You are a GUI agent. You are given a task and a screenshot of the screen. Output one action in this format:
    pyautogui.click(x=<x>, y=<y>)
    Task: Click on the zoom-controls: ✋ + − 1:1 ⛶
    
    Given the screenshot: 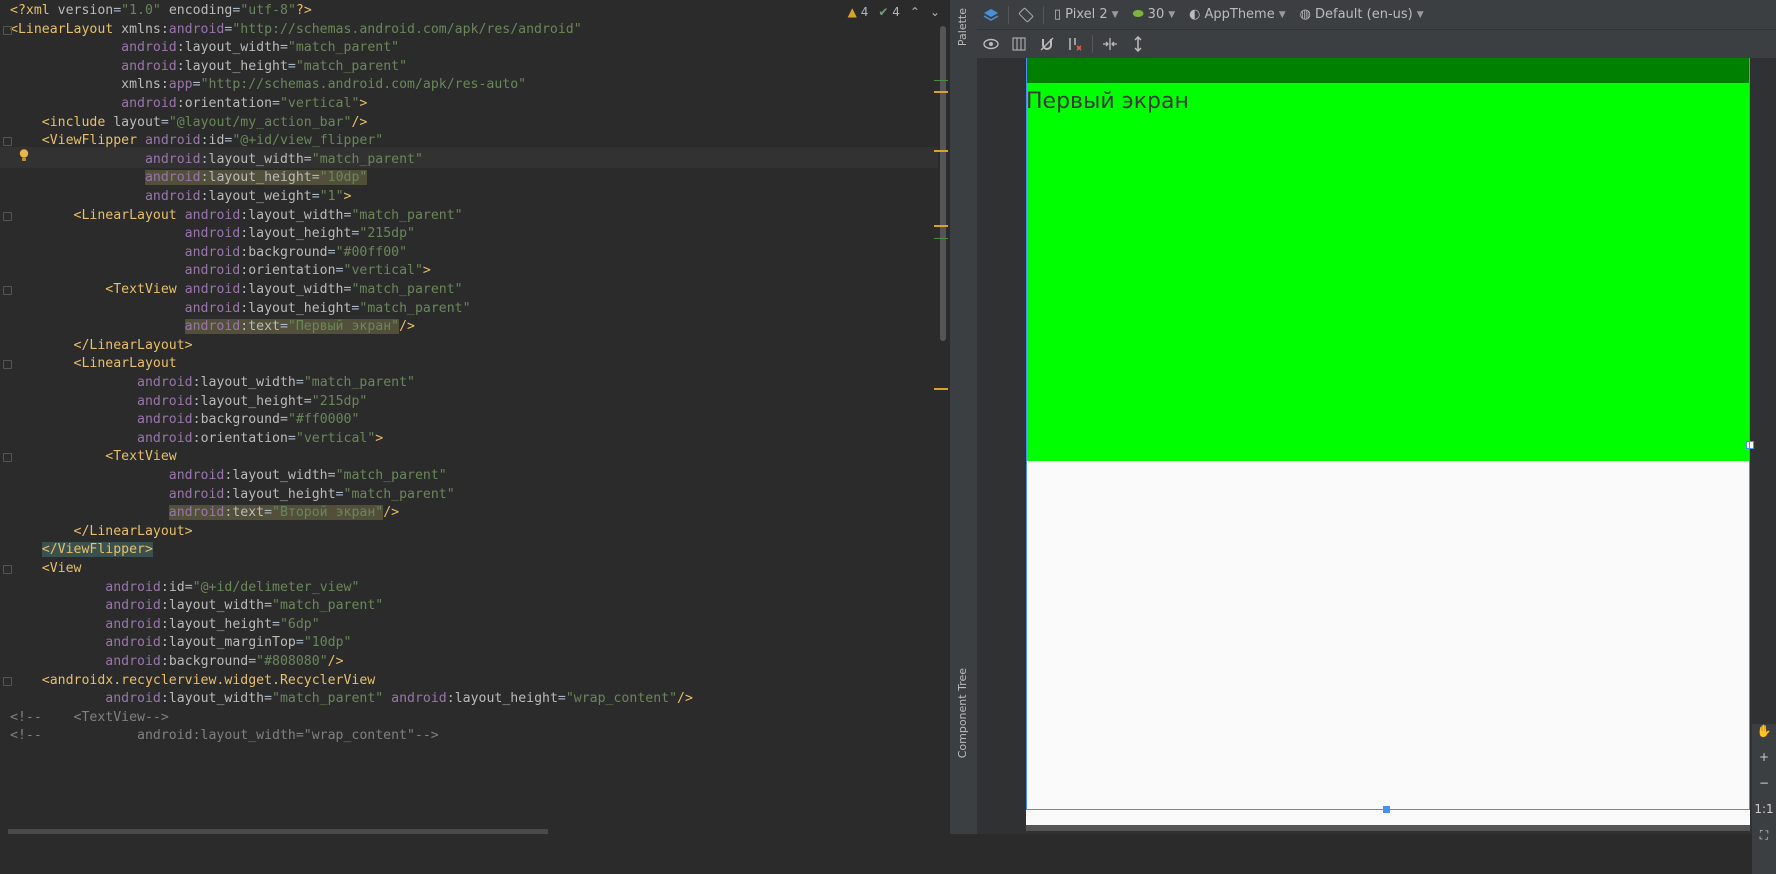 What is the action you would take?
    pyautogui.click(x=1764, y=799)
    